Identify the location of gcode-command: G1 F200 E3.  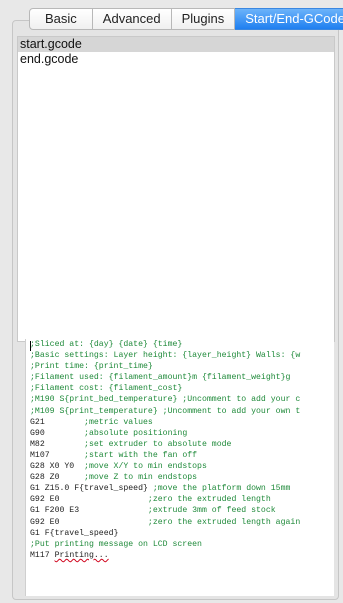
(89, 511).